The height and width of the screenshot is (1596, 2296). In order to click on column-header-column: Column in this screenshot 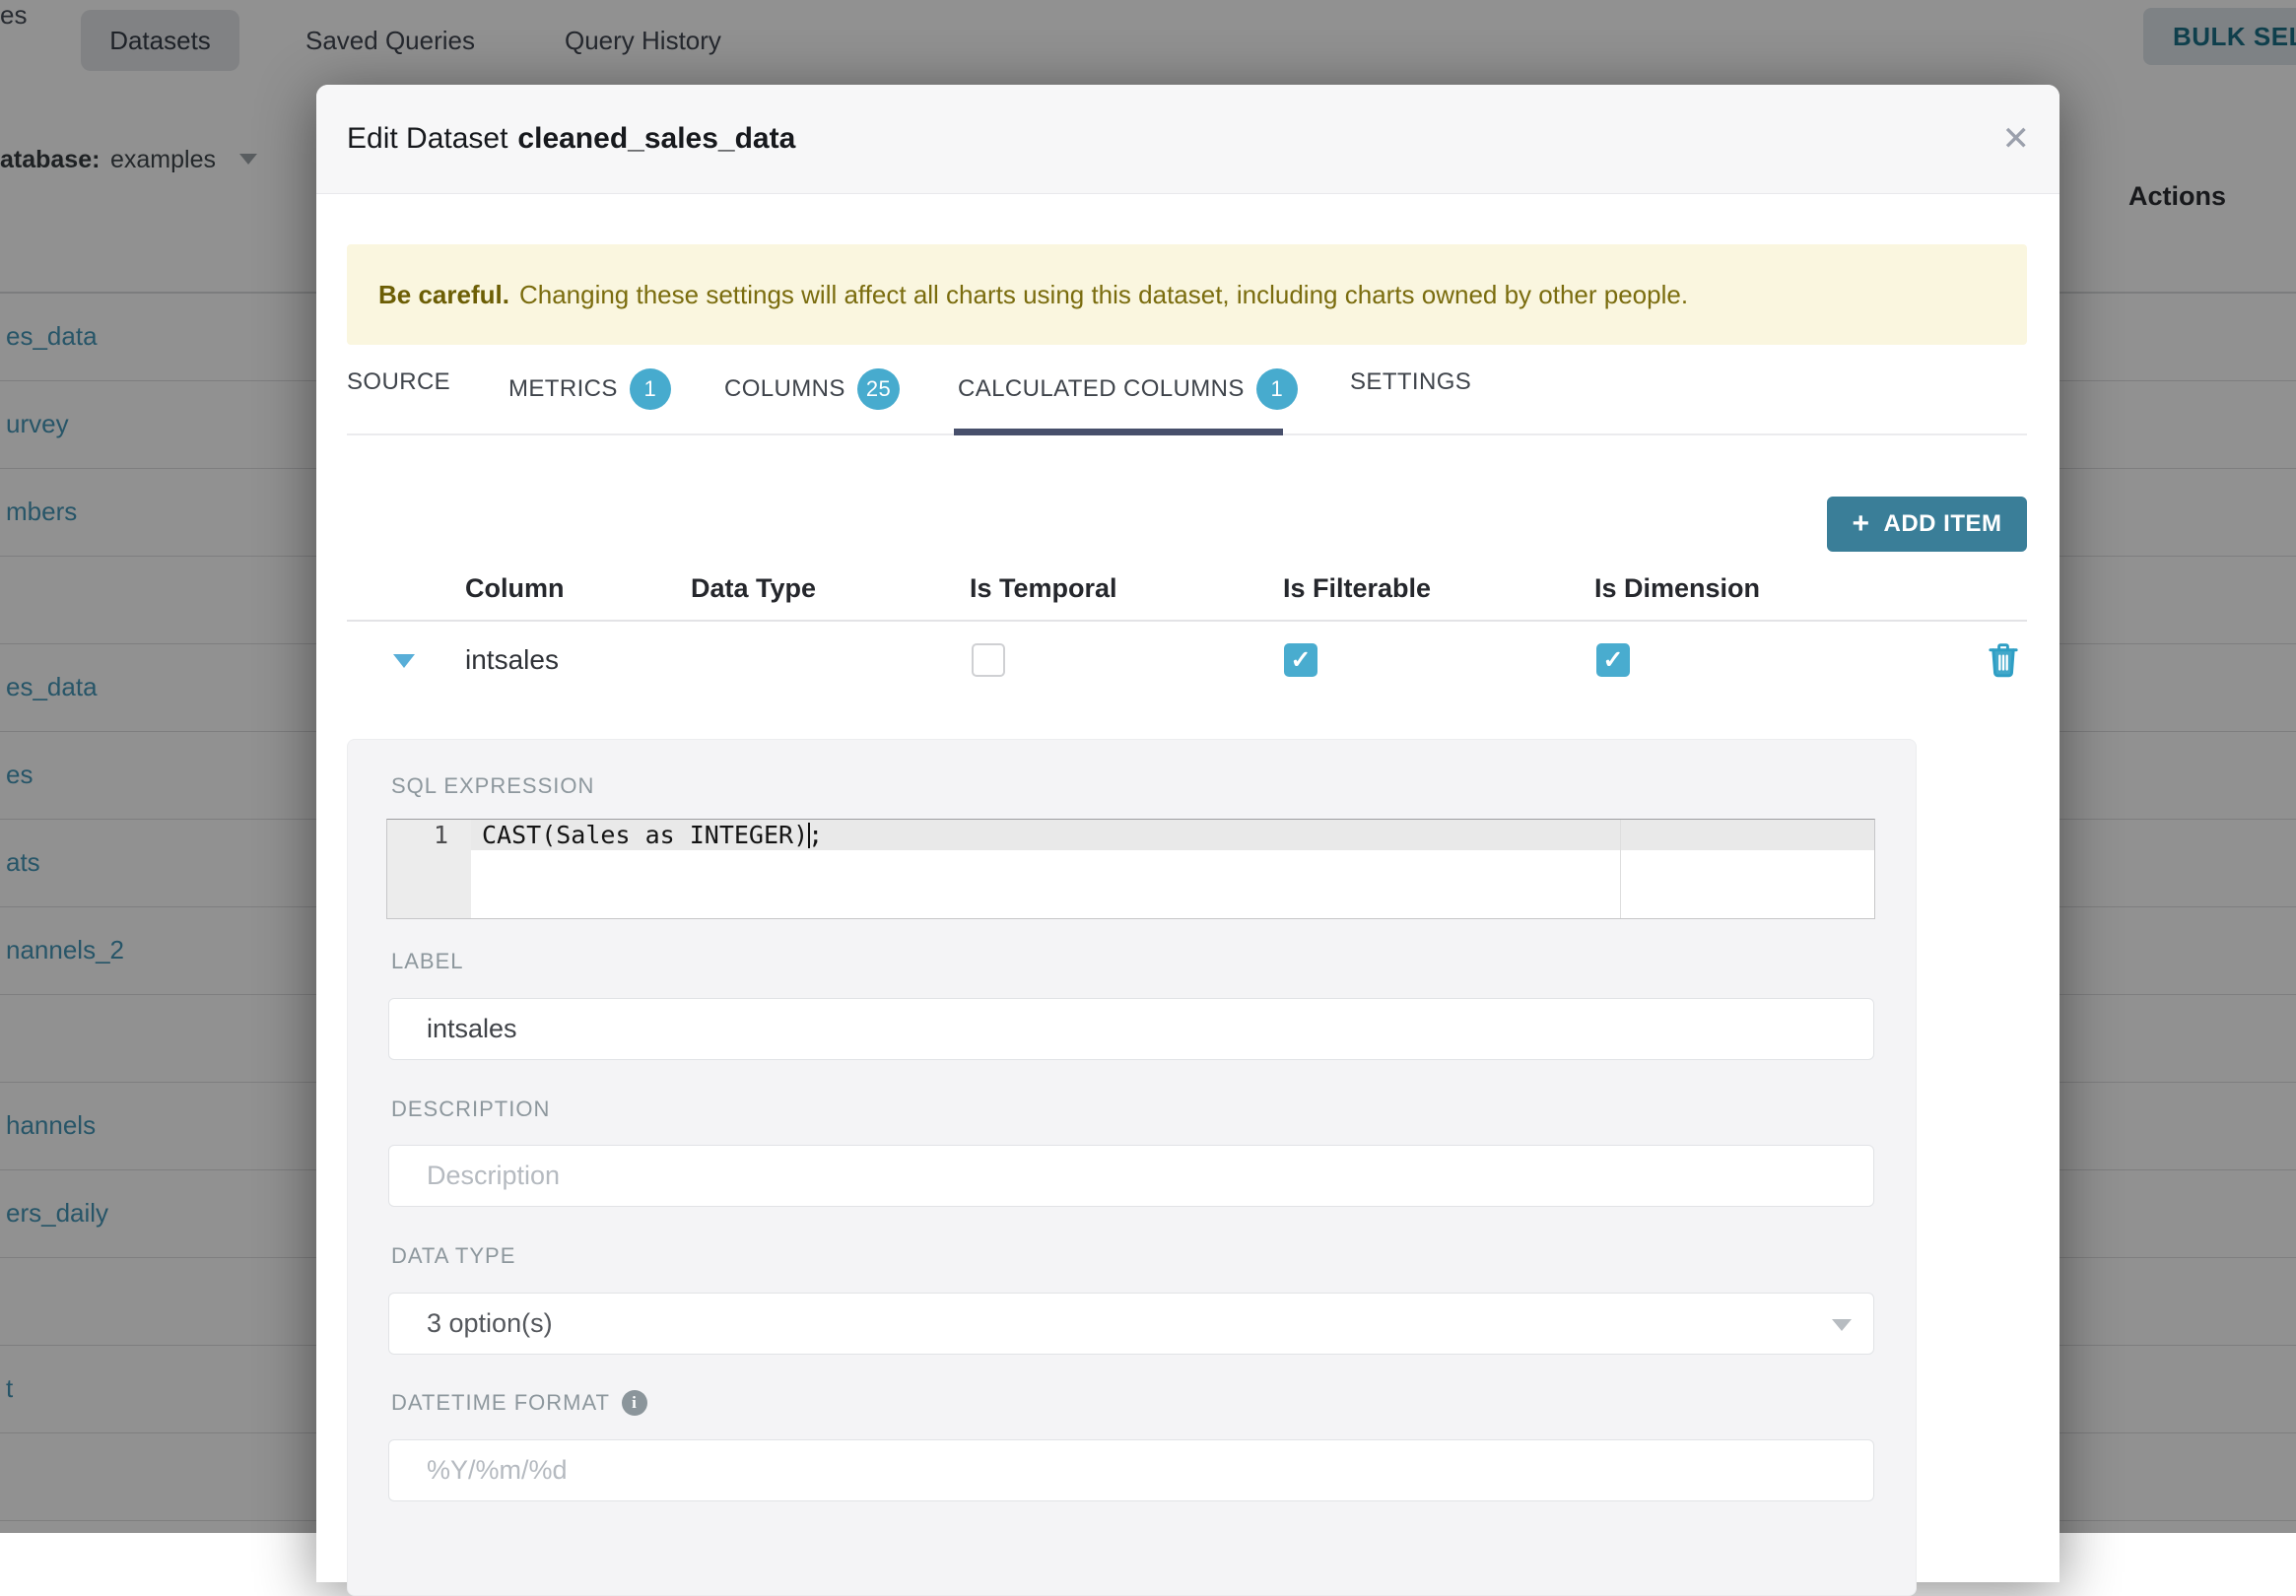, I will do `click(515, 588)`.